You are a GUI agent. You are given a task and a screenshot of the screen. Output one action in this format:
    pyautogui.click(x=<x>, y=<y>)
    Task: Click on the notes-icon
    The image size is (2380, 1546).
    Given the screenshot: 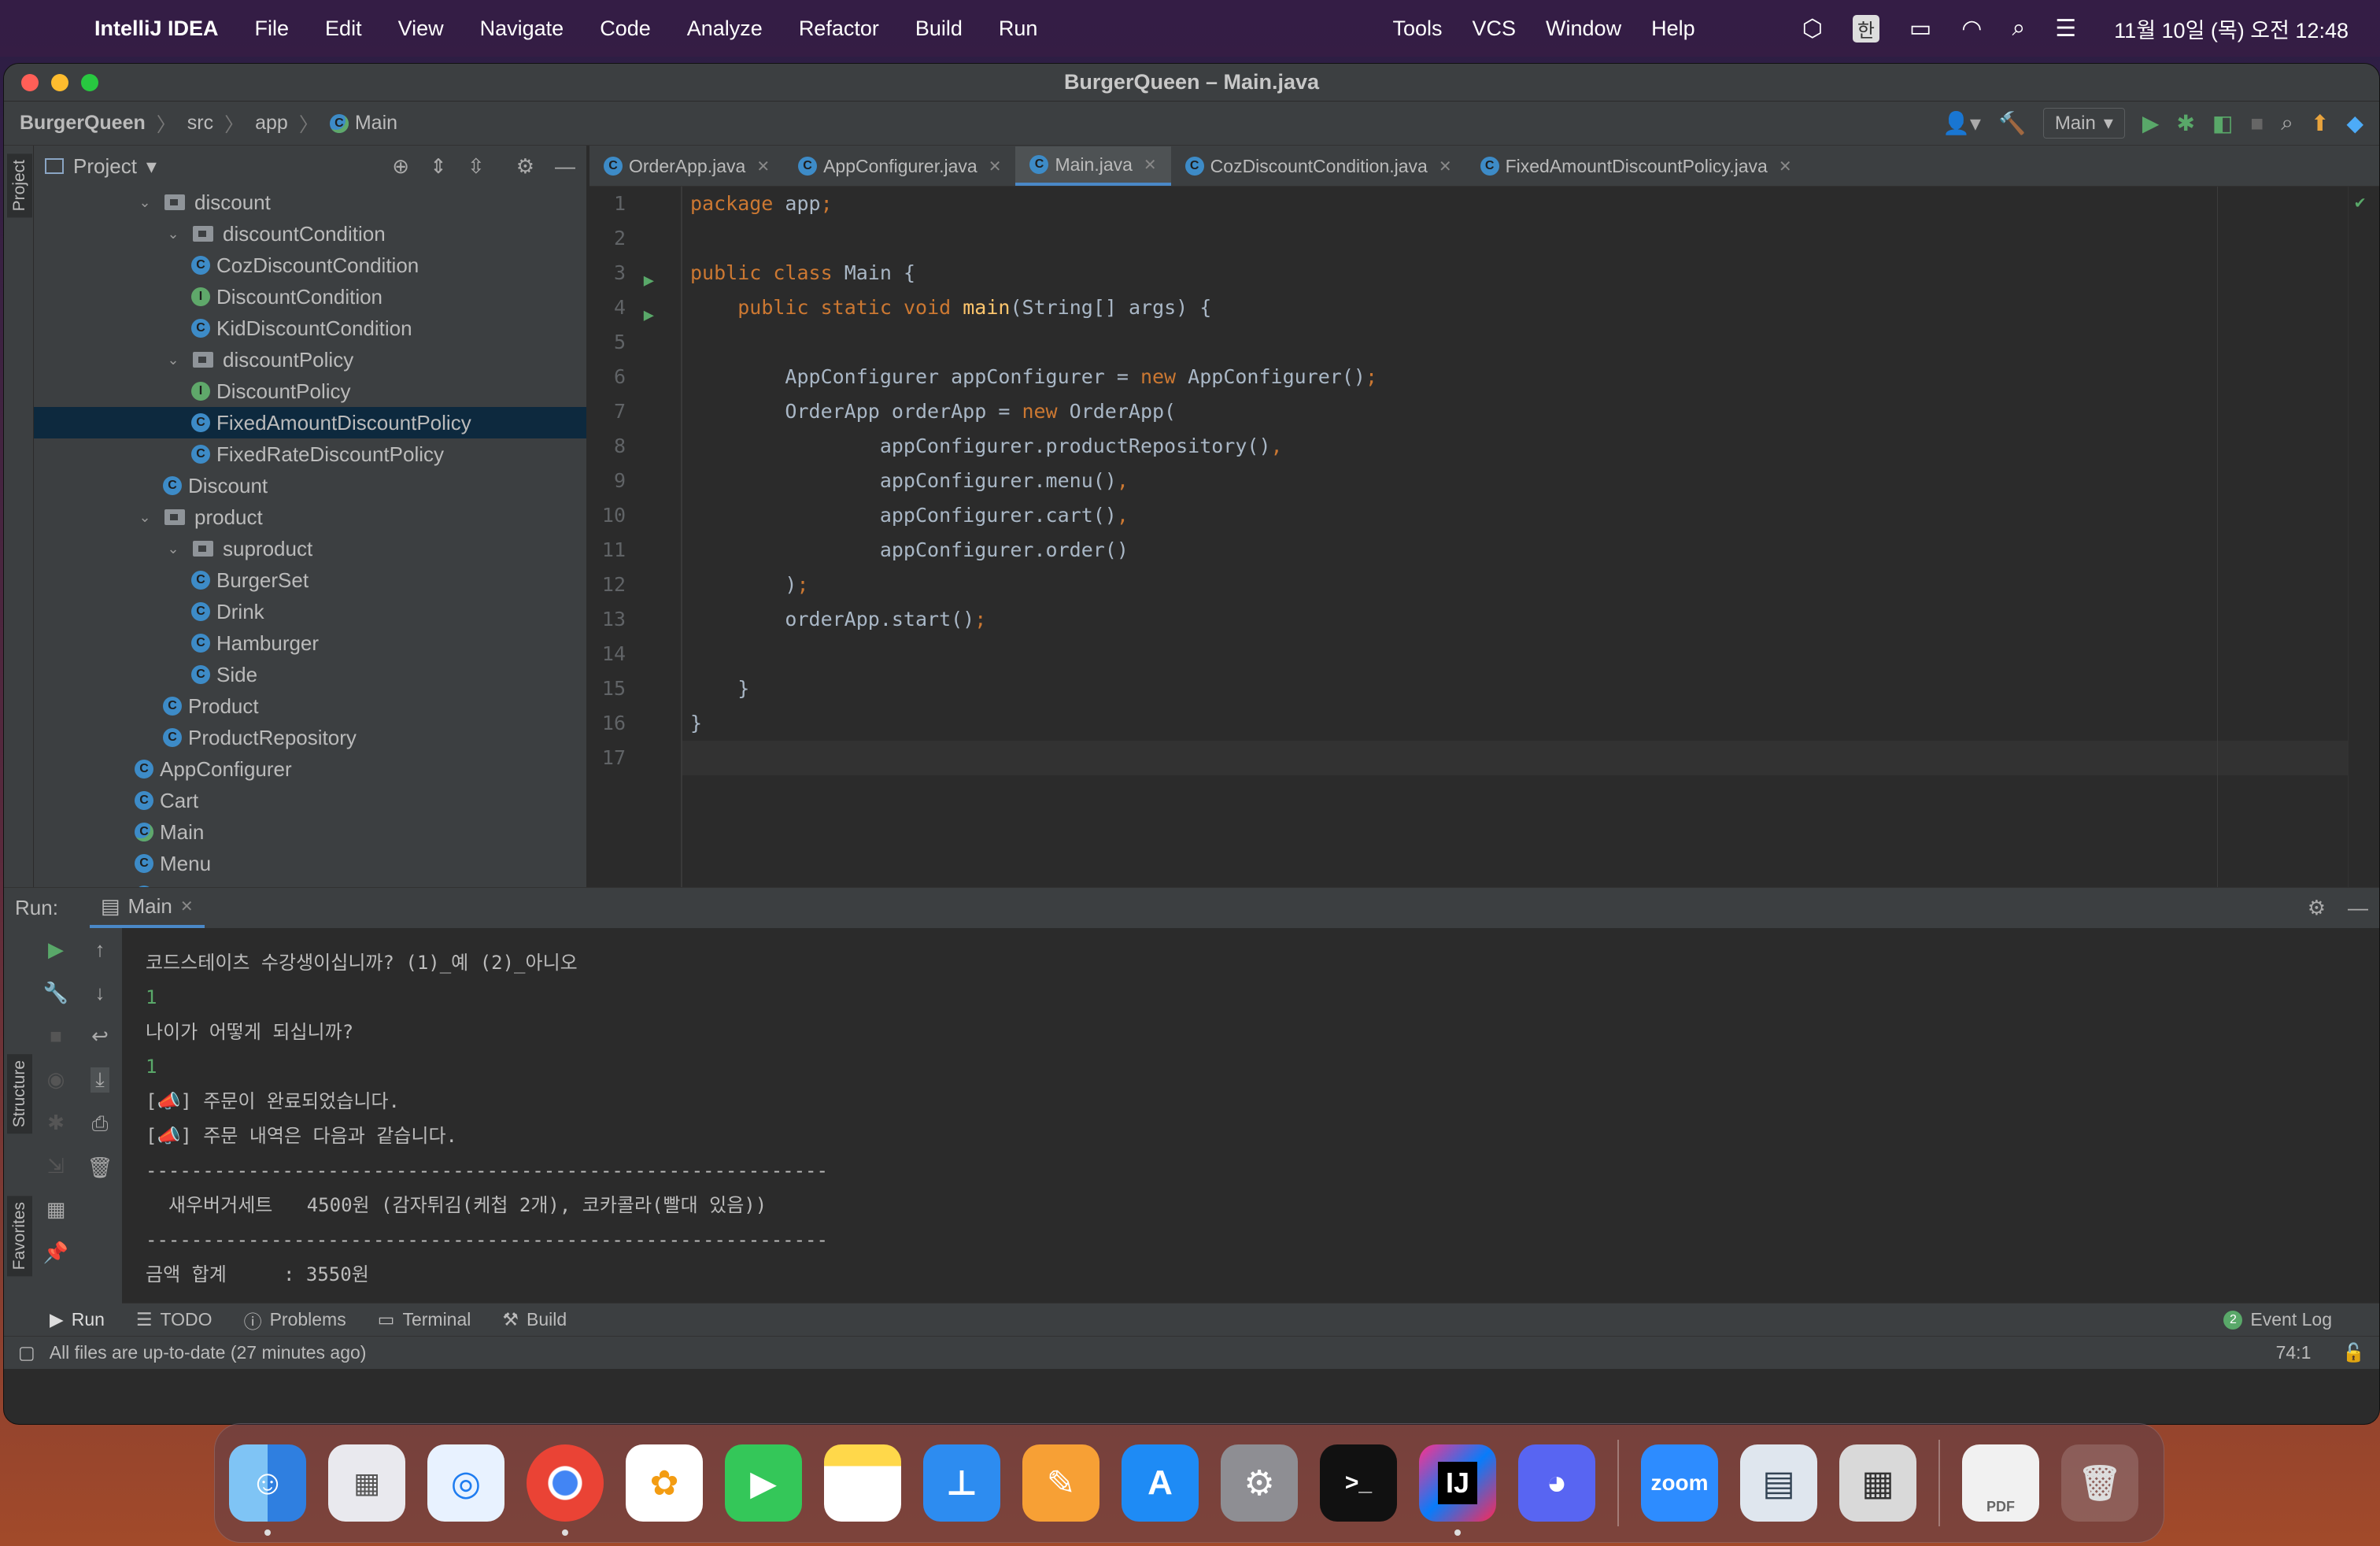 What is the action you would take?
    pyautogui.click(x=862, y=1483)
    